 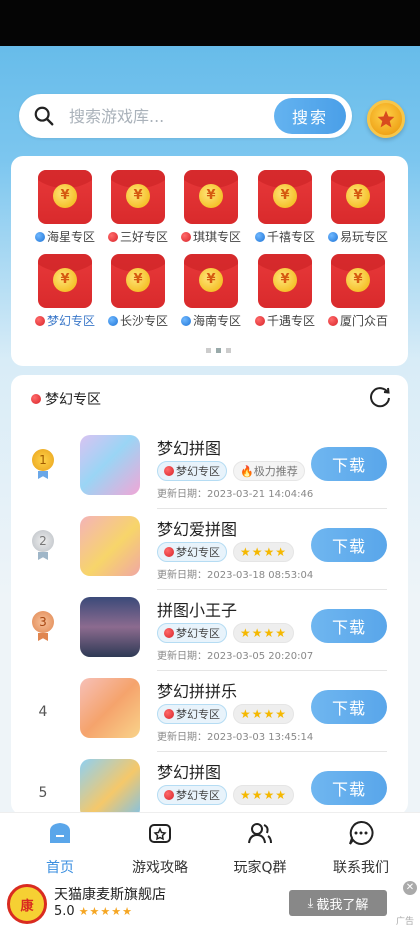 I want to click on download-arrow-icon: ⤓, so click(x=310, y=903).